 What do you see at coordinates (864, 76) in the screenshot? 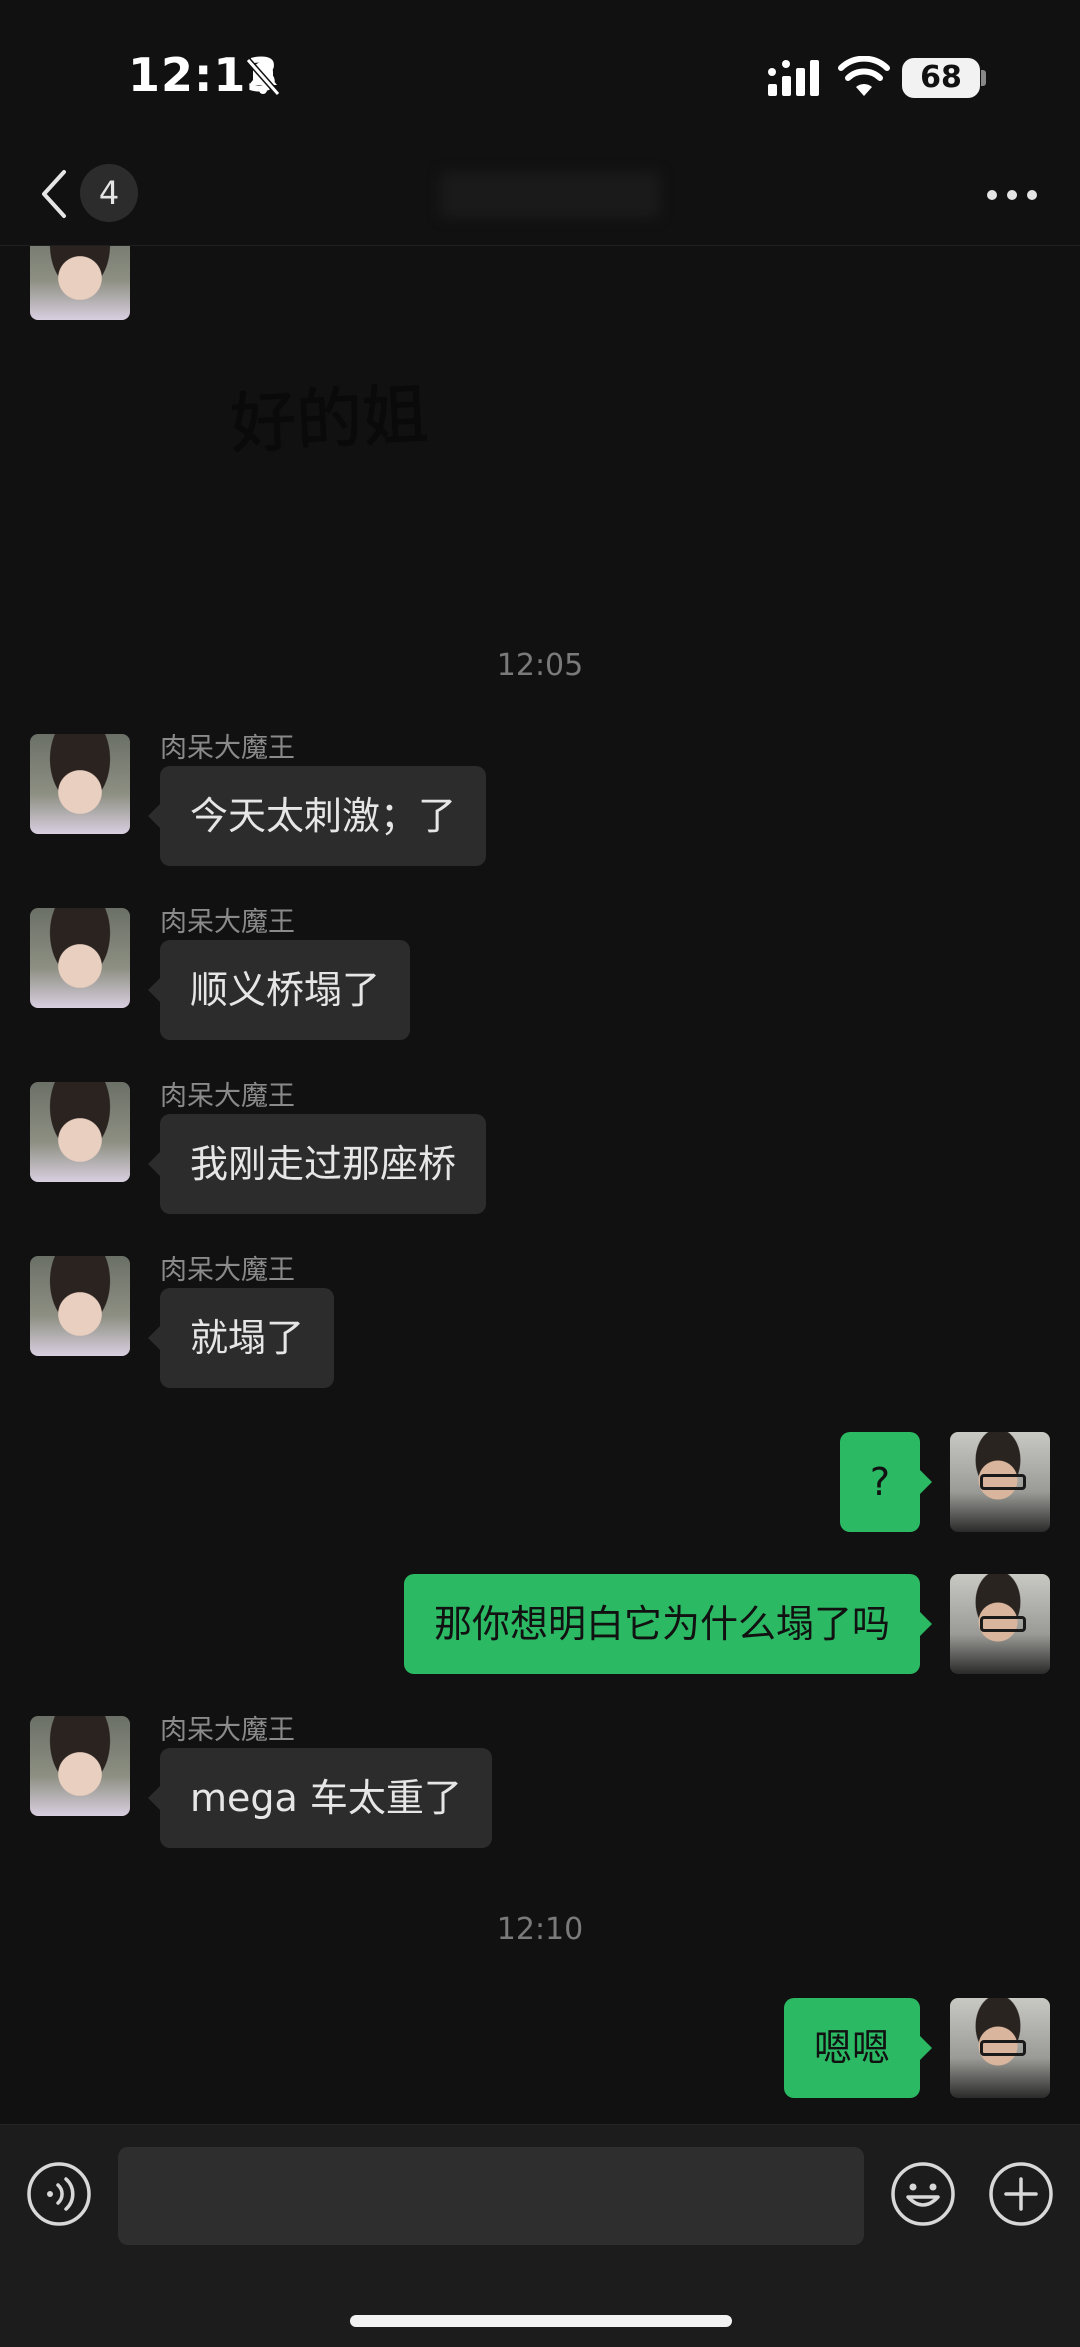
I see `wifi-icon` at bounding box center [864, 76].